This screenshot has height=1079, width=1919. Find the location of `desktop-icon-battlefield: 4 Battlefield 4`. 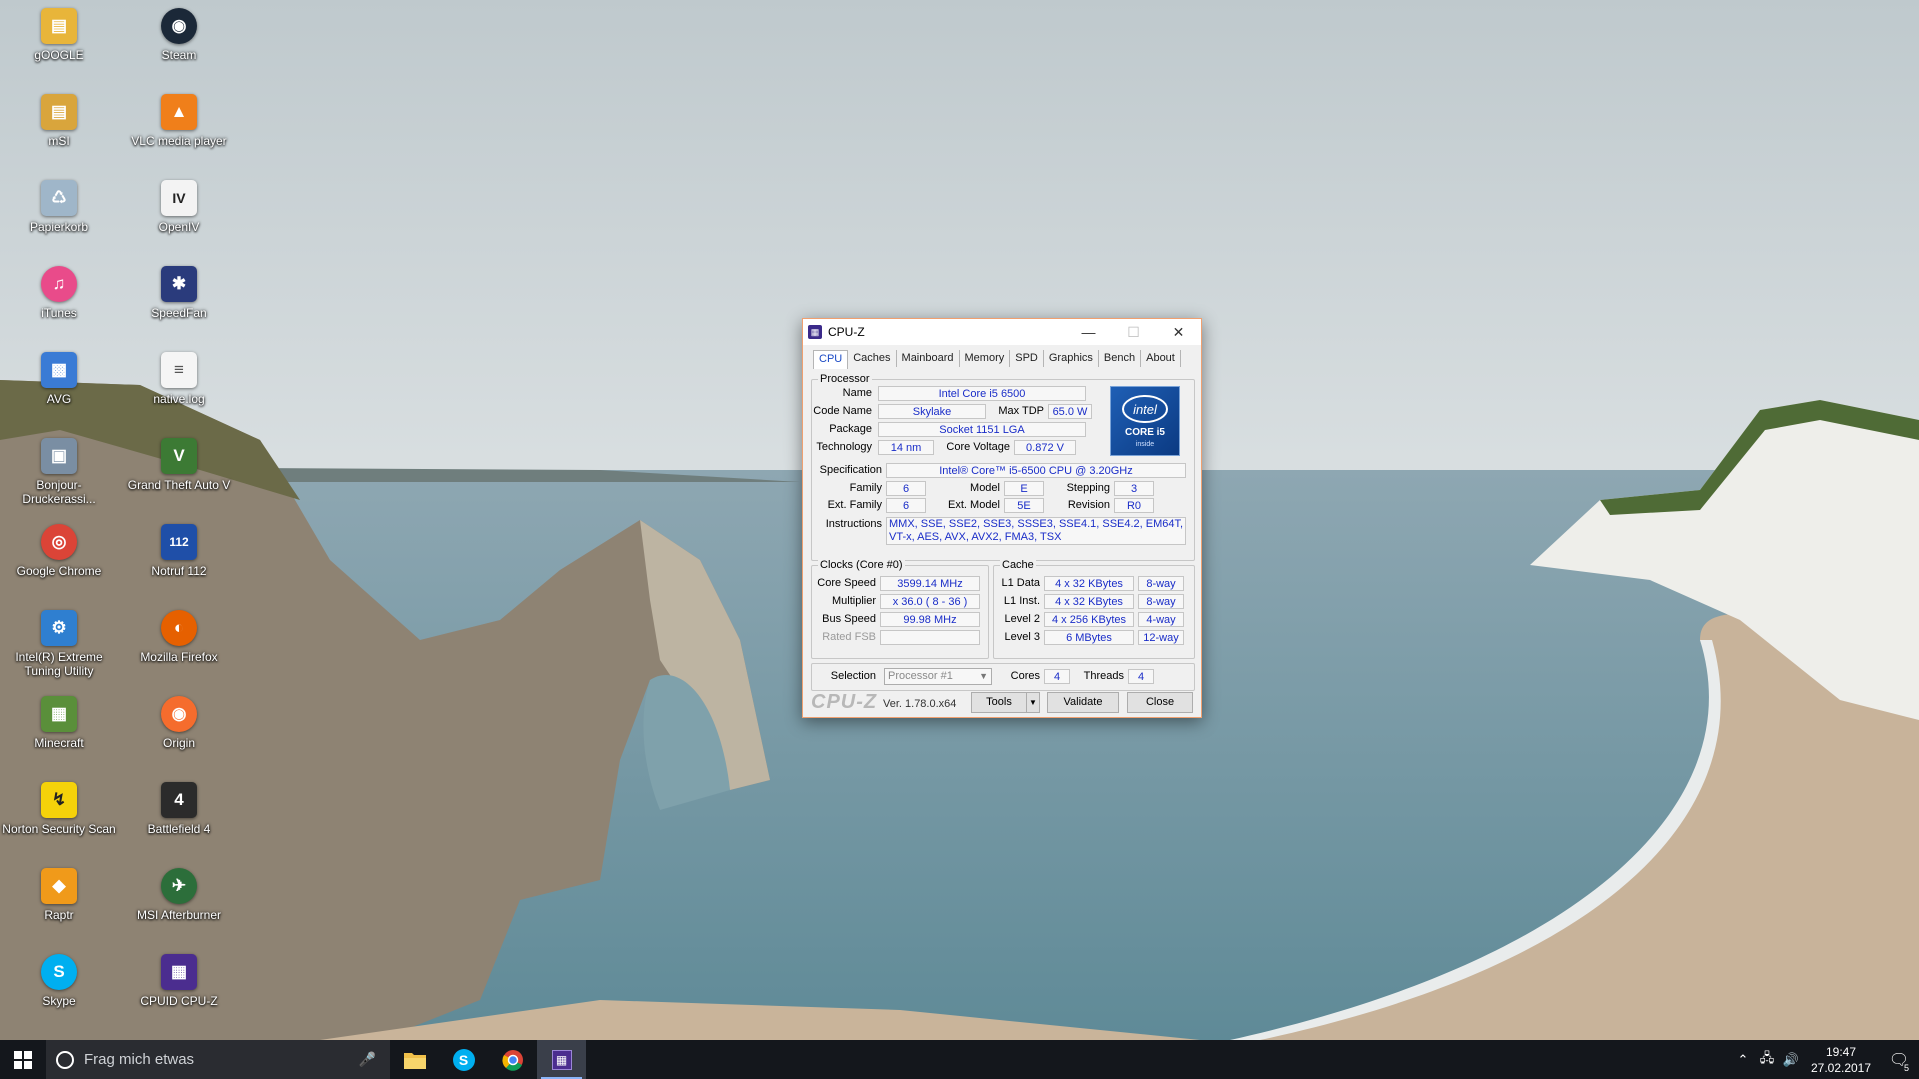

desktop-icon-battlefield: 4 Battlefield 4 is located at coordinates (179, 818).